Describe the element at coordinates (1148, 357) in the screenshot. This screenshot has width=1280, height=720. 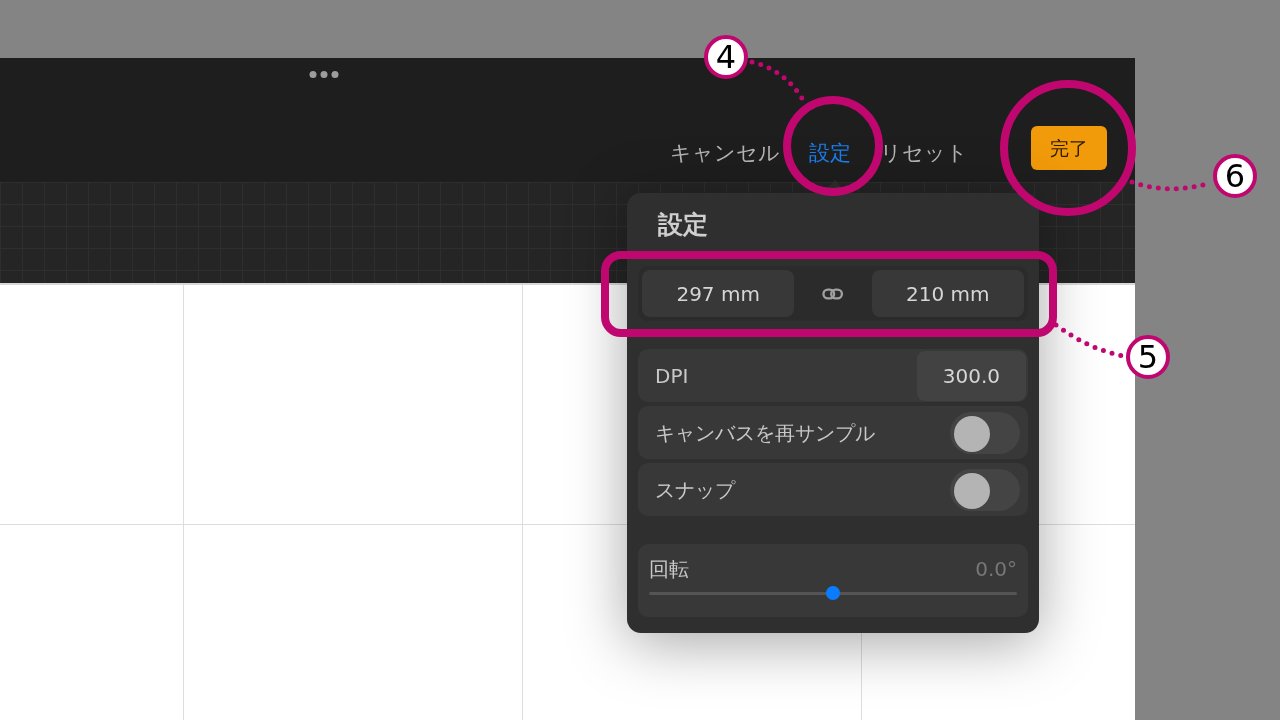
I see `callout-number: 5` at that location.